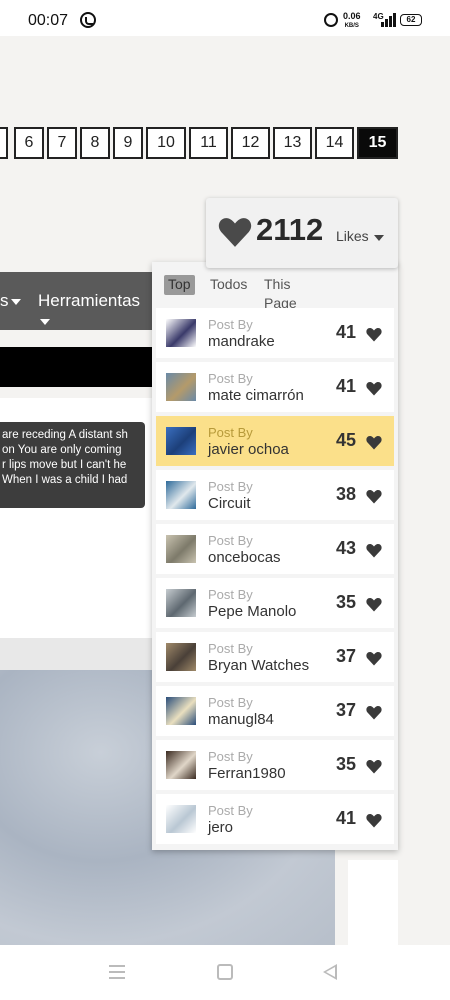  I want to click on page-button-11: 11, so click(208, 143).